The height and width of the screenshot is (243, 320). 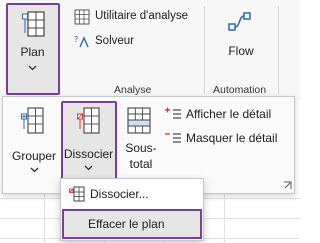 I want to click on masquer-detail-button: Masquer le détail, so click(x=229, y=138).